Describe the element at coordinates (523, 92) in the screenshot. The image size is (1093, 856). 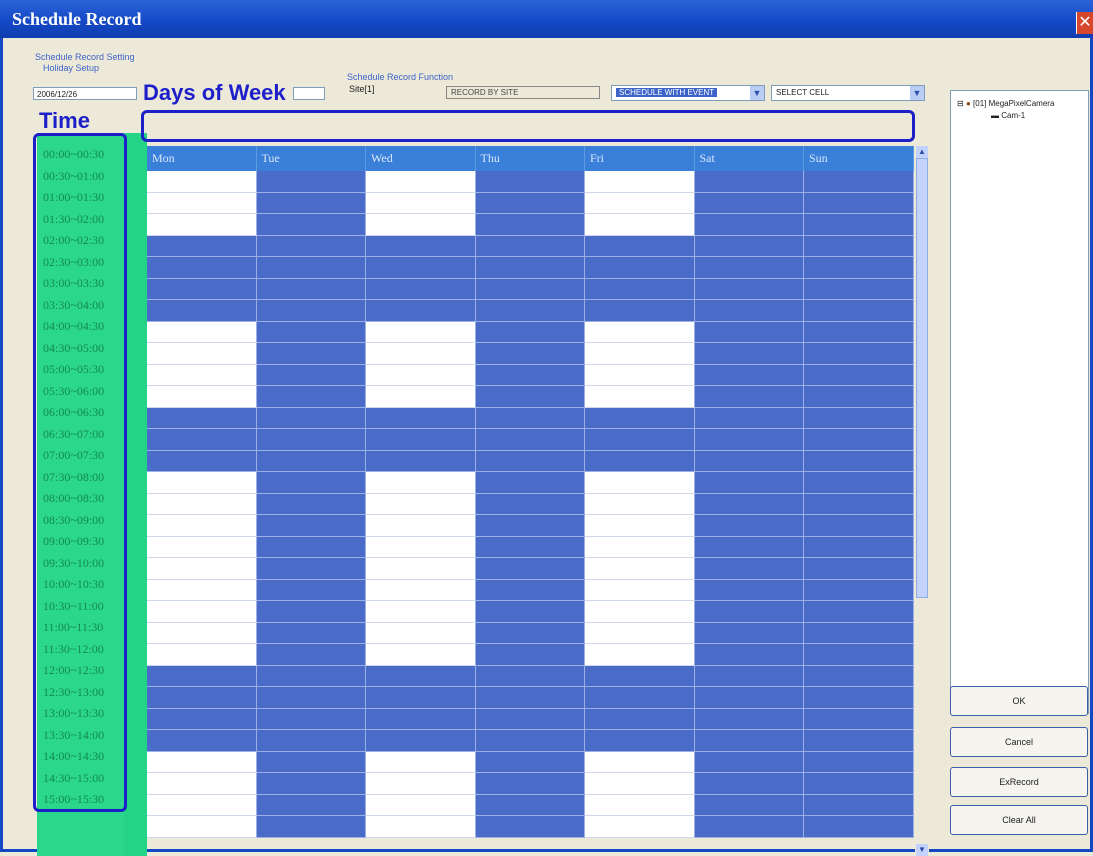
I see `record-by-site-button: RECORD BY SITE` at that location.